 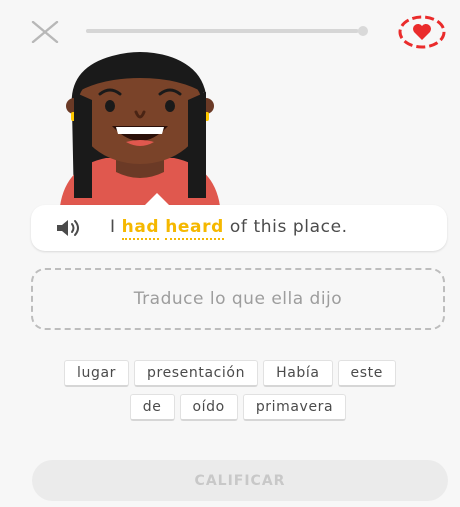 I want to click on prompt-sentence: I had heard of this place., so click(x=229, y=228).